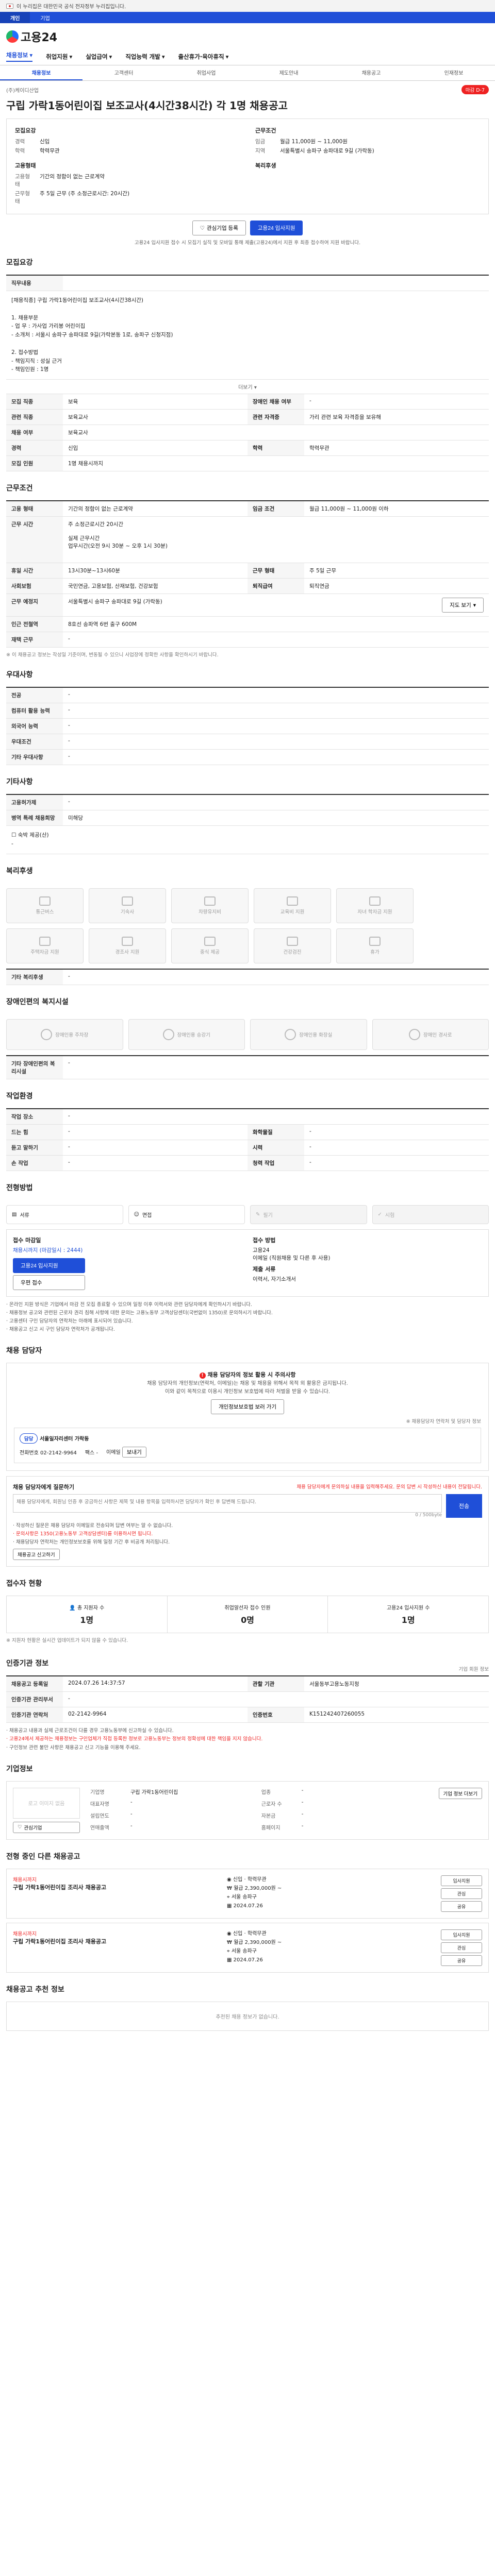  What do you see at coordinates (203, 56) in the screenshot?
I see `nav-leave: 출산휴가·육아휴직 ▾` at bounding box center [203, 56].